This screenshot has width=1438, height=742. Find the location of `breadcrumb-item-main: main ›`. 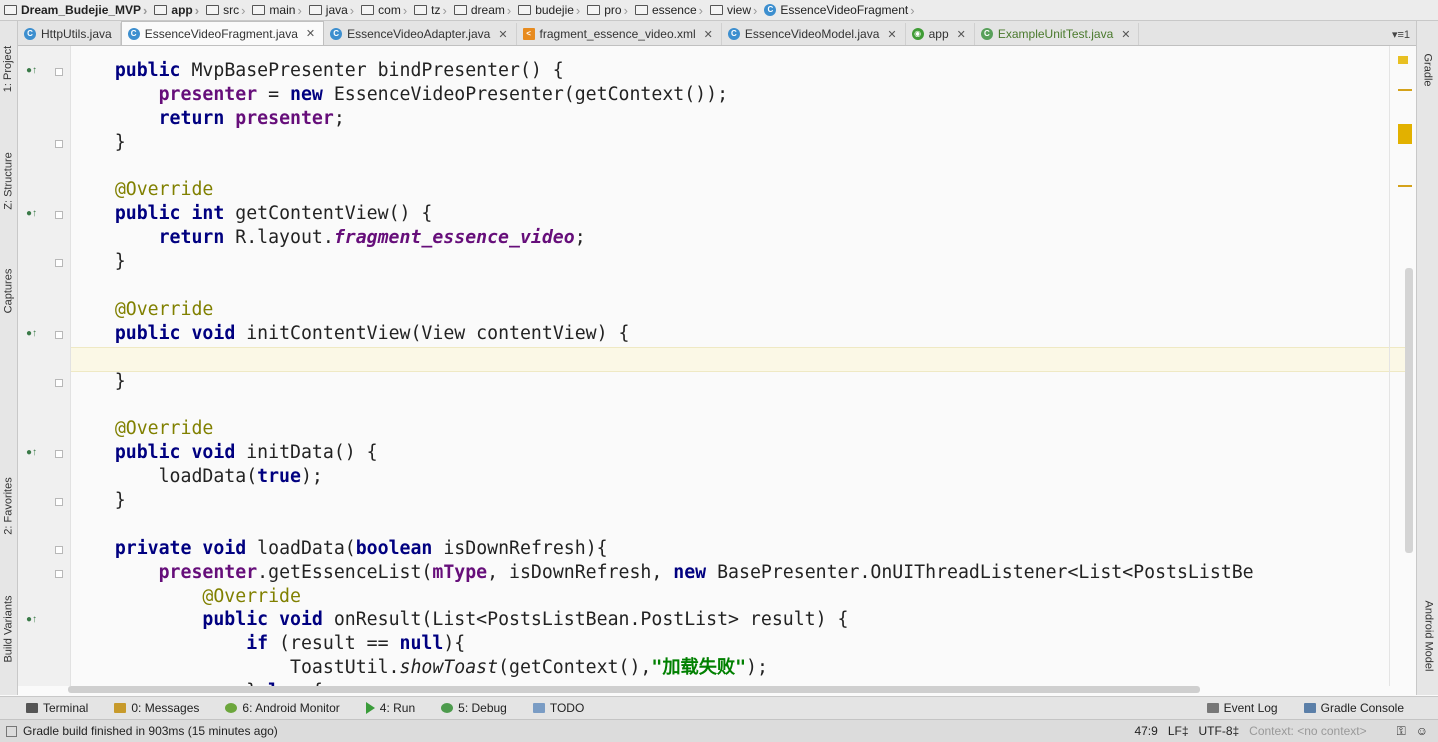

breadcrumb-item-main: main › is located at coordinates (276, 10).